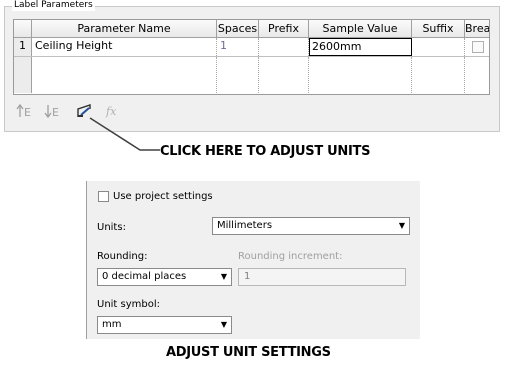 This screenshot has height=366, width=505. I want to click on unit-symbol-value: mm, so click(112, 324).